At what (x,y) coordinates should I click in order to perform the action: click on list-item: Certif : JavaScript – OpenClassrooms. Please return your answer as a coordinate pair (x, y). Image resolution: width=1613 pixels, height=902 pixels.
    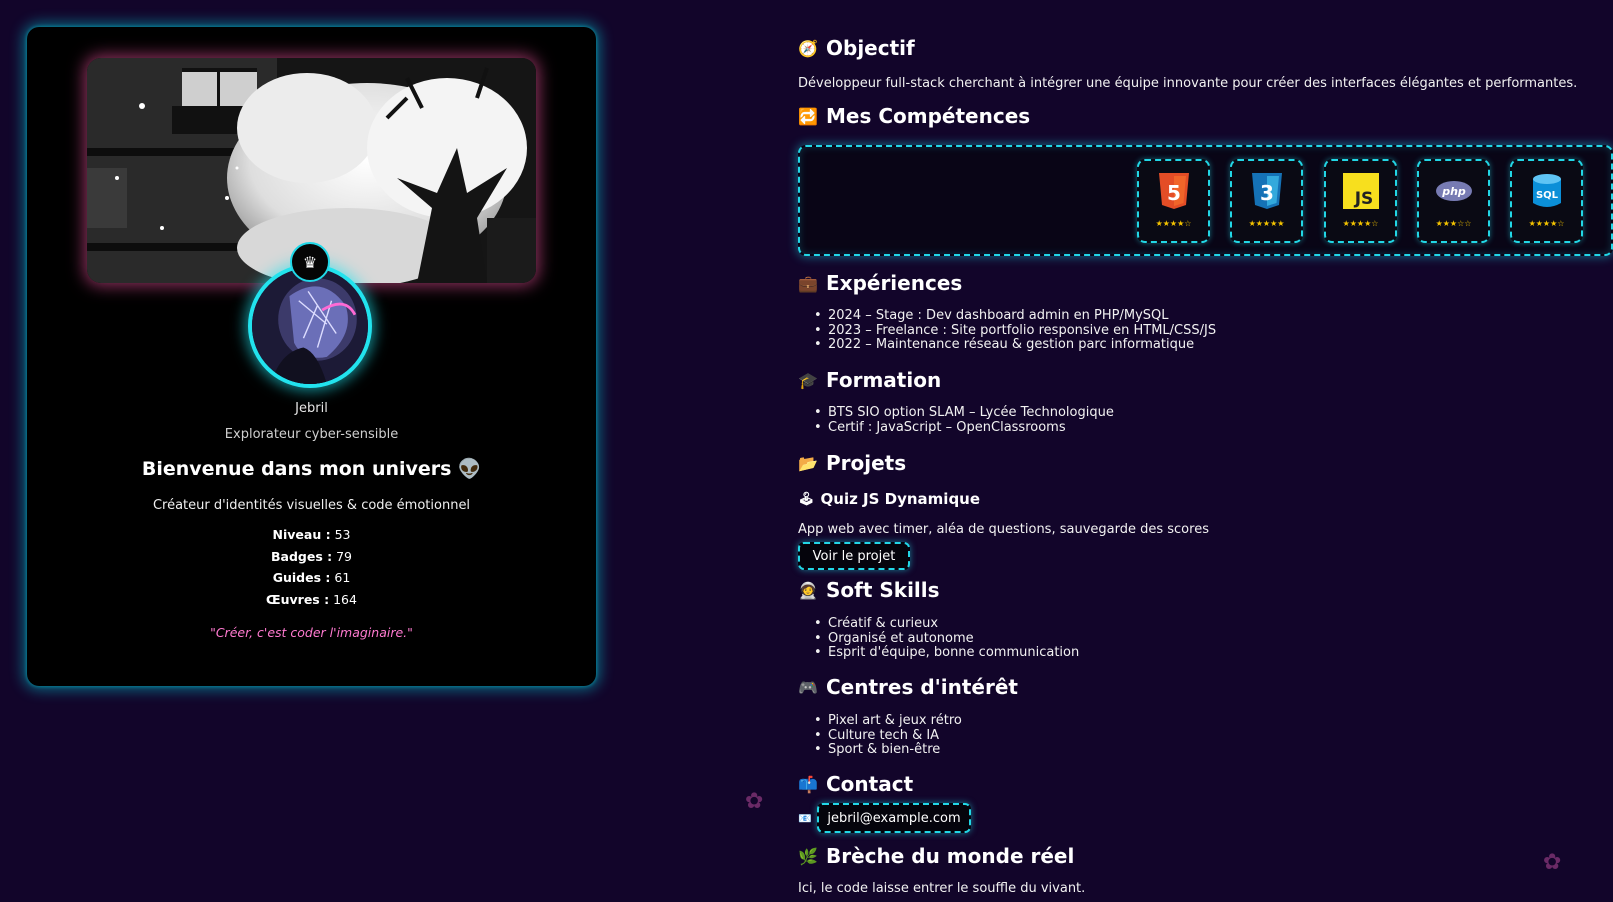
    Looking at the image, I should click on (963, 428).